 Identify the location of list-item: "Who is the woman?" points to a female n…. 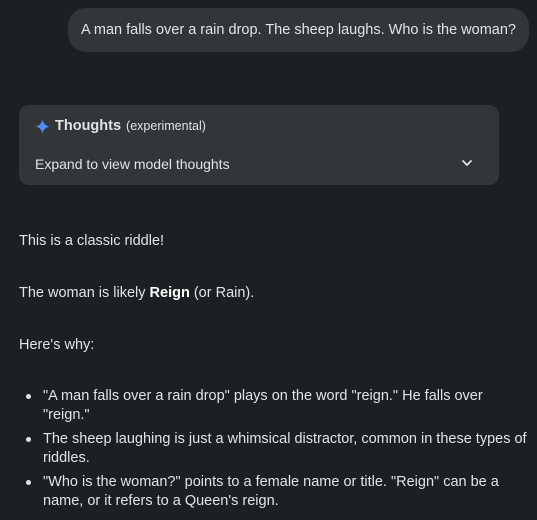
(274, 492).